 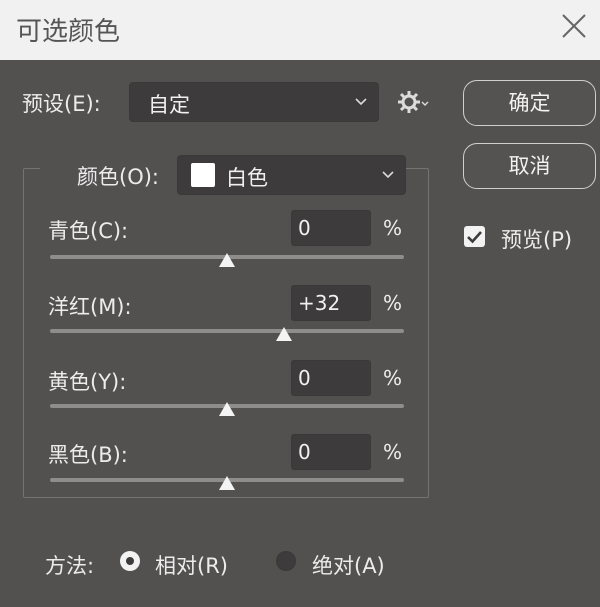 I want to click on slider-label: 黄色(Y):, so click(x=87, y=382).